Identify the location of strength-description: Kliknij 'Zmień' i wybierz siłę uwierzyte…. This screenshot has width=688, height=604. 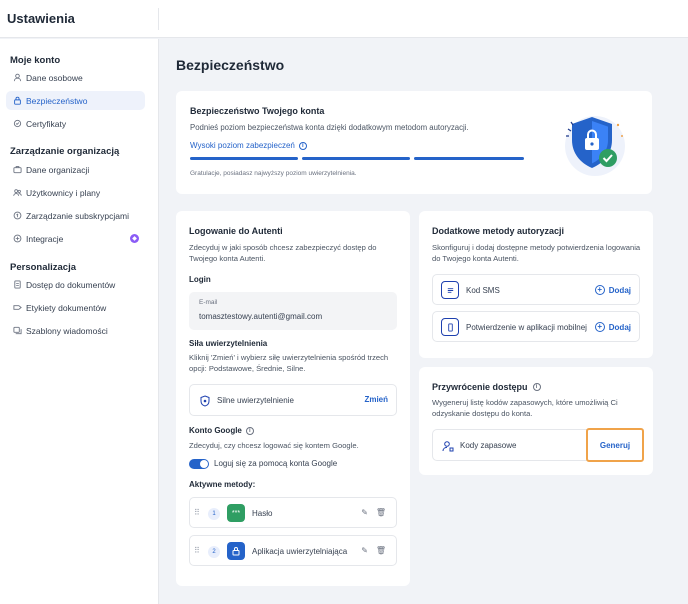
(289, 363).